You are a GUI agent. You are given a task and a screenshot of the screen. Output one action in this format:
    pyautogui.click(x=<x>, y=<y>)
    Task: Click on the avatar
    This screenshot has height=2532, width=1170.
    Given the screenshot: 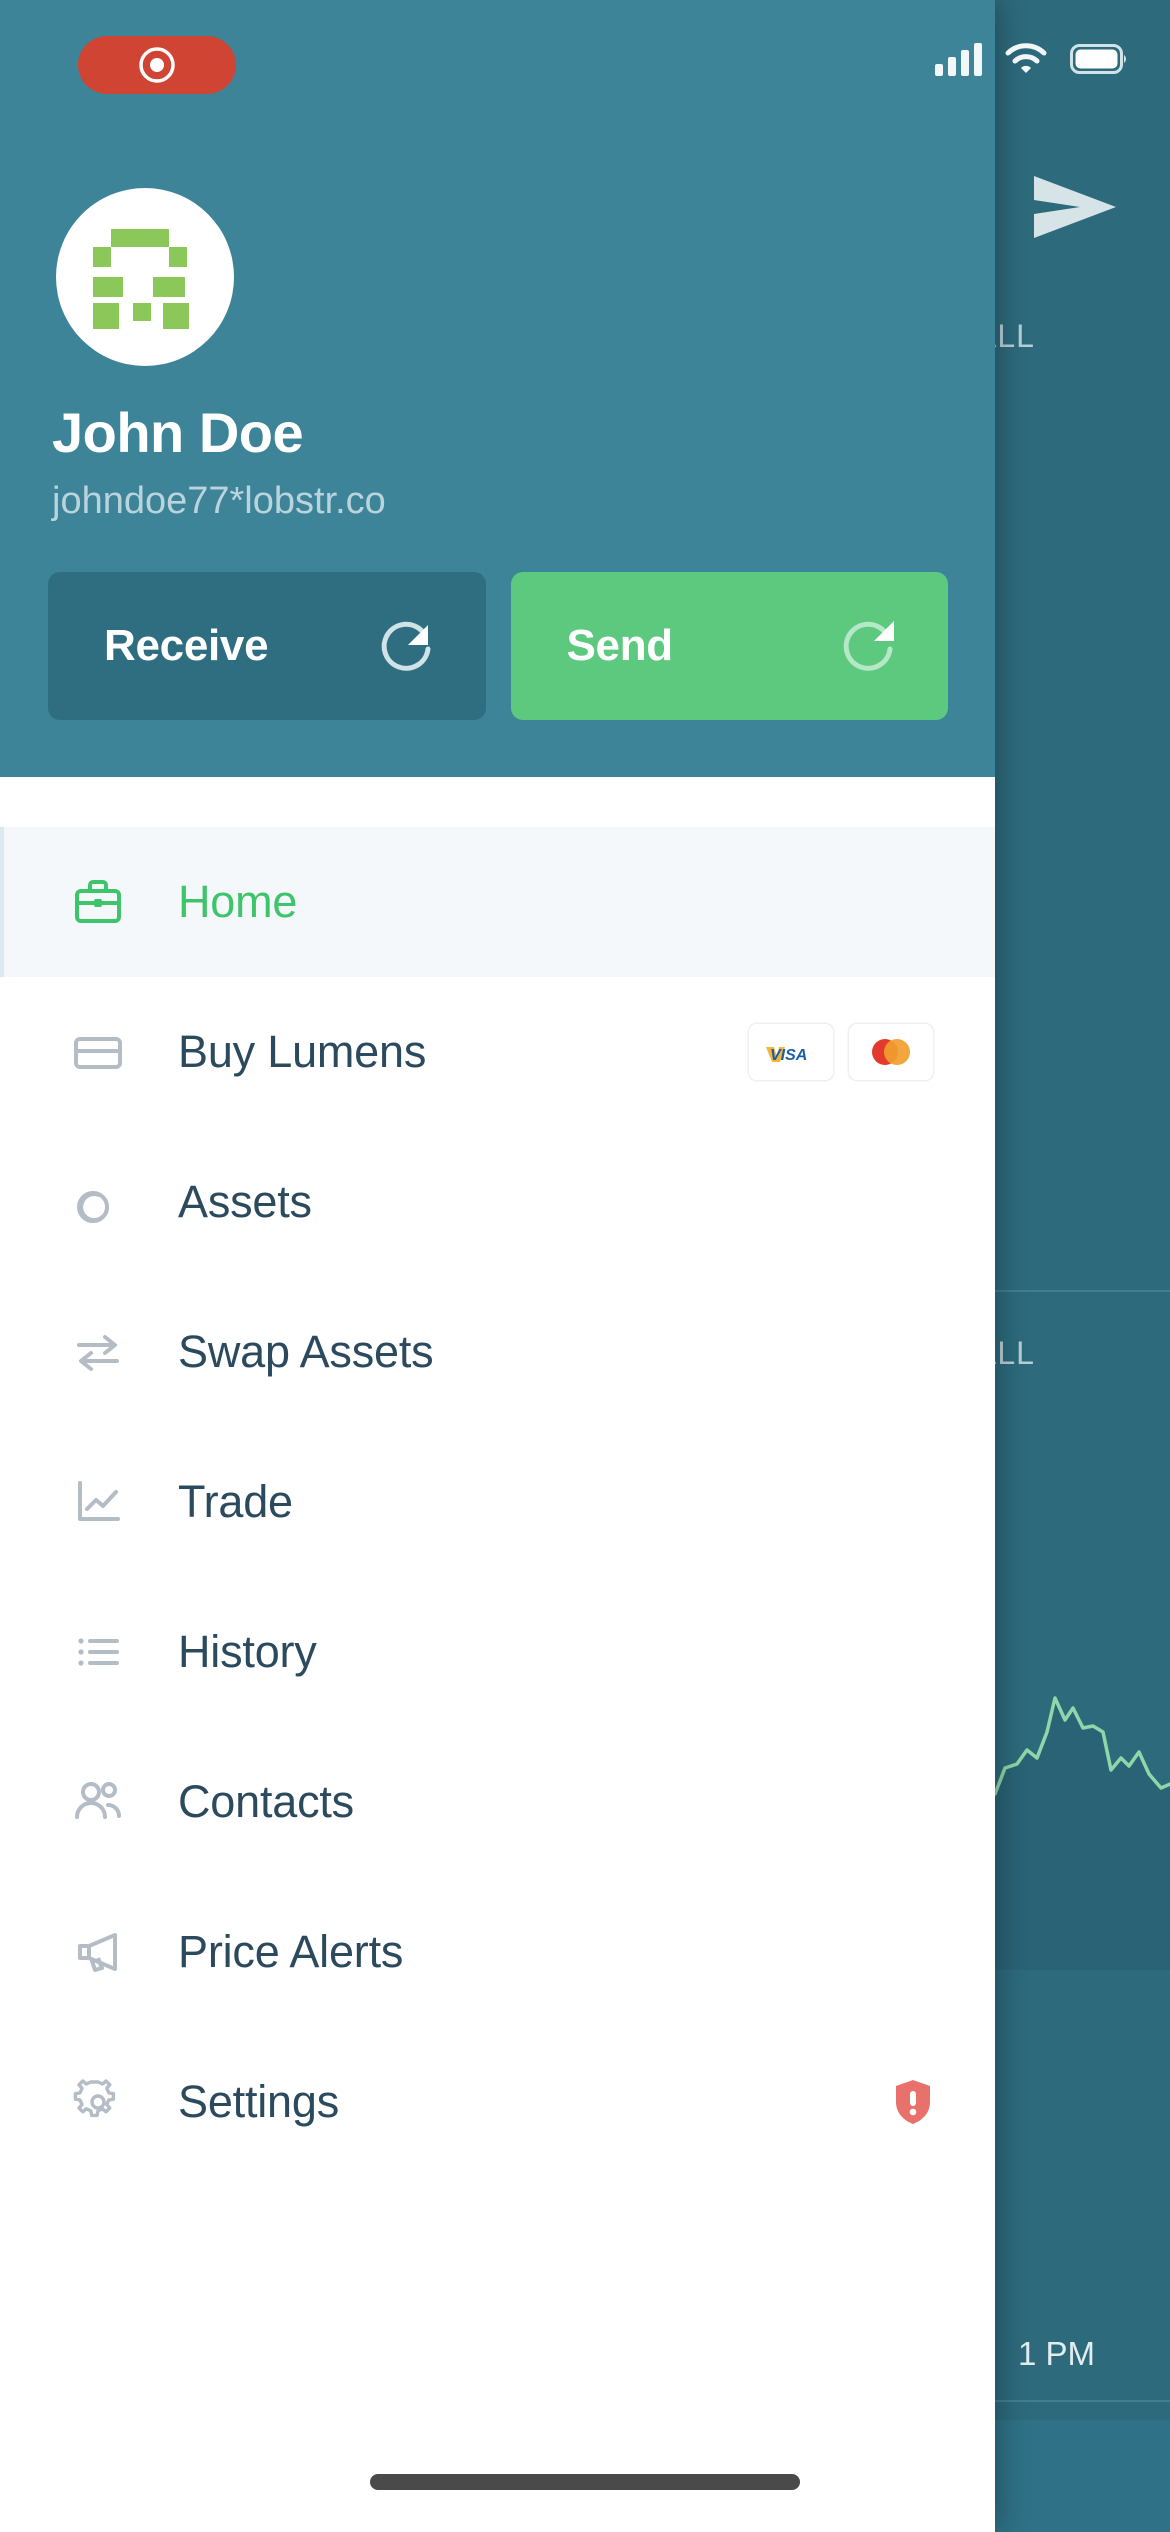 What is the action you would take?
    pyautogui.click(x=145, y=277)
    